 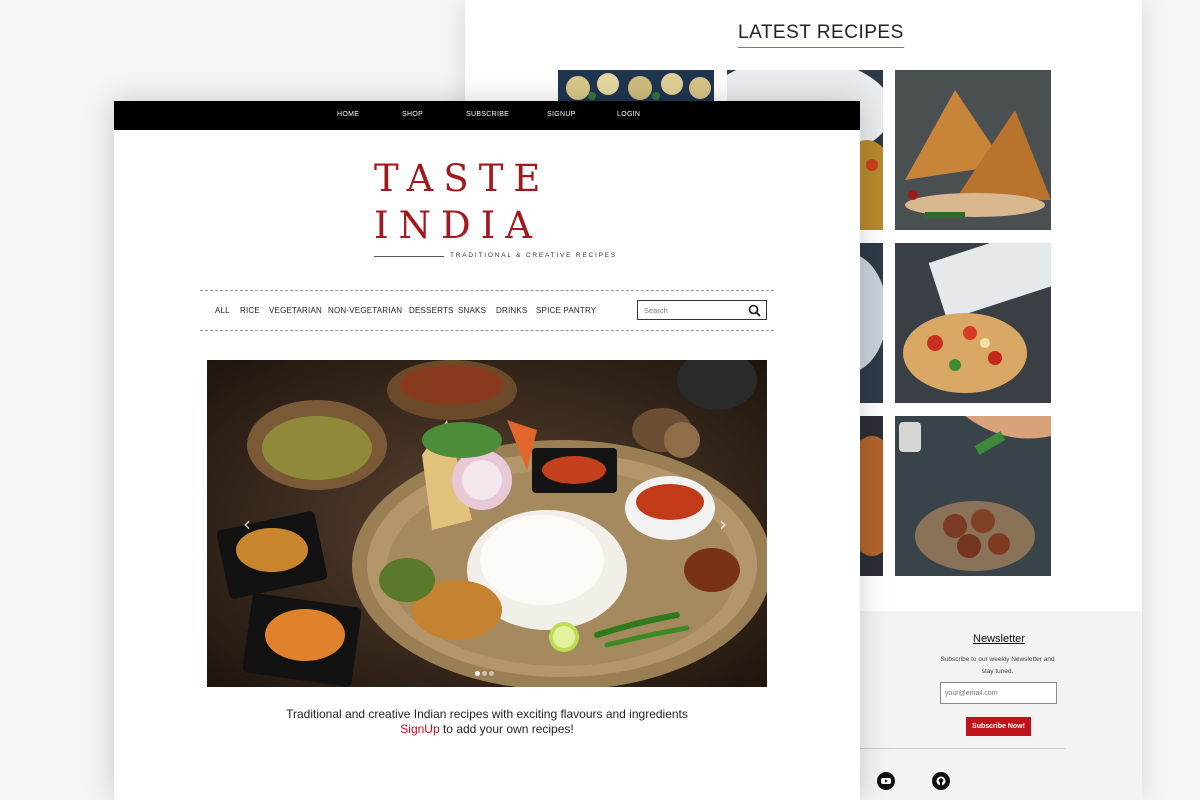 I want to click on top-nav: HOME SHOP SUBSCRIBE SIGNUP LOGIN, so click(x=487, y=115).